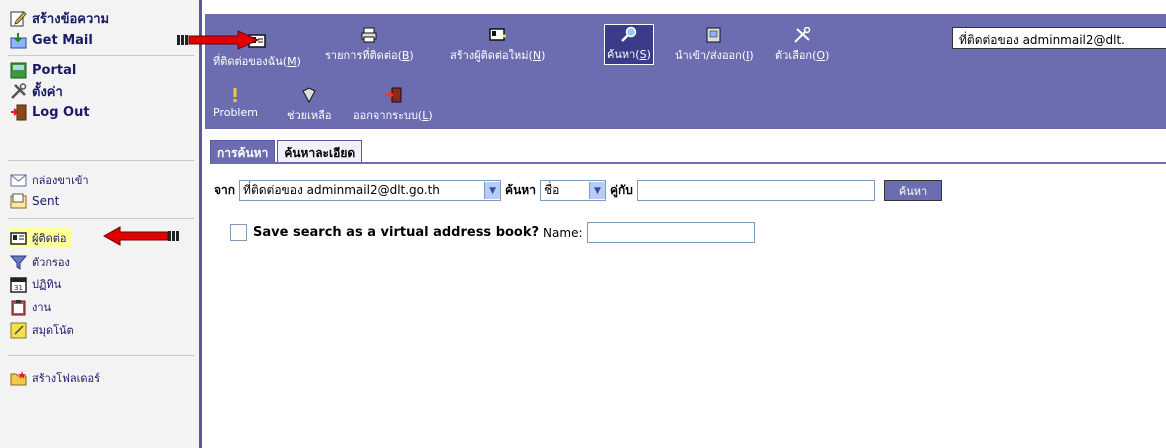 The width and height of the screenshot is (1166, 448). I want to click on sent-label: Sent, so click(46, 201).